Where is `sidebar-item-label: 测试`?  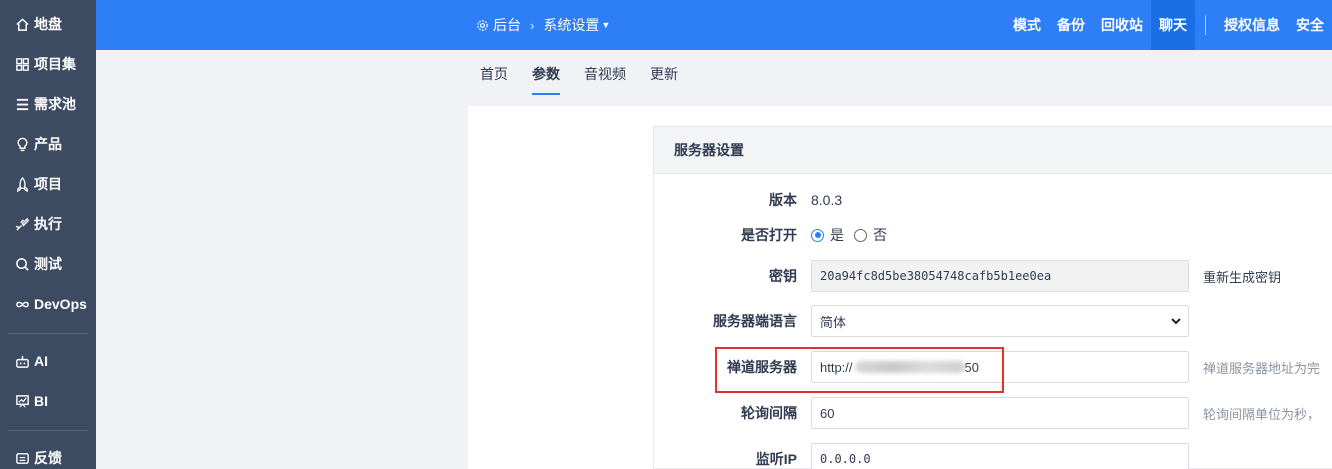 sidebar-item-label: 测试 is located at coordinates (48, 264).